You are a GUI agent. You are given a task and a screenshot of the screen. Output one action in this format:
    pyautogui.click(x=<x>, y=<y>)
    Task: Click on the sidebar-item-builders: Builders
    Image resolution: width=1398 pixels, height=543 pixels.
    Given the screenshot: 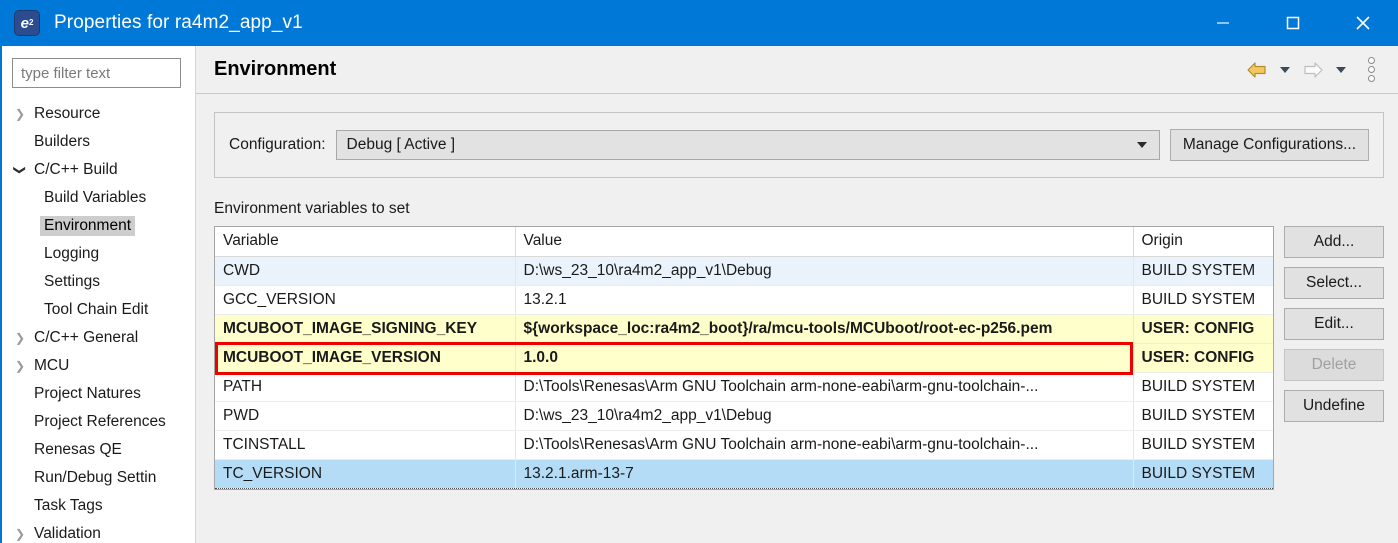 What is the action you would take?
    pyautogui.click(x=97, y=142)
    